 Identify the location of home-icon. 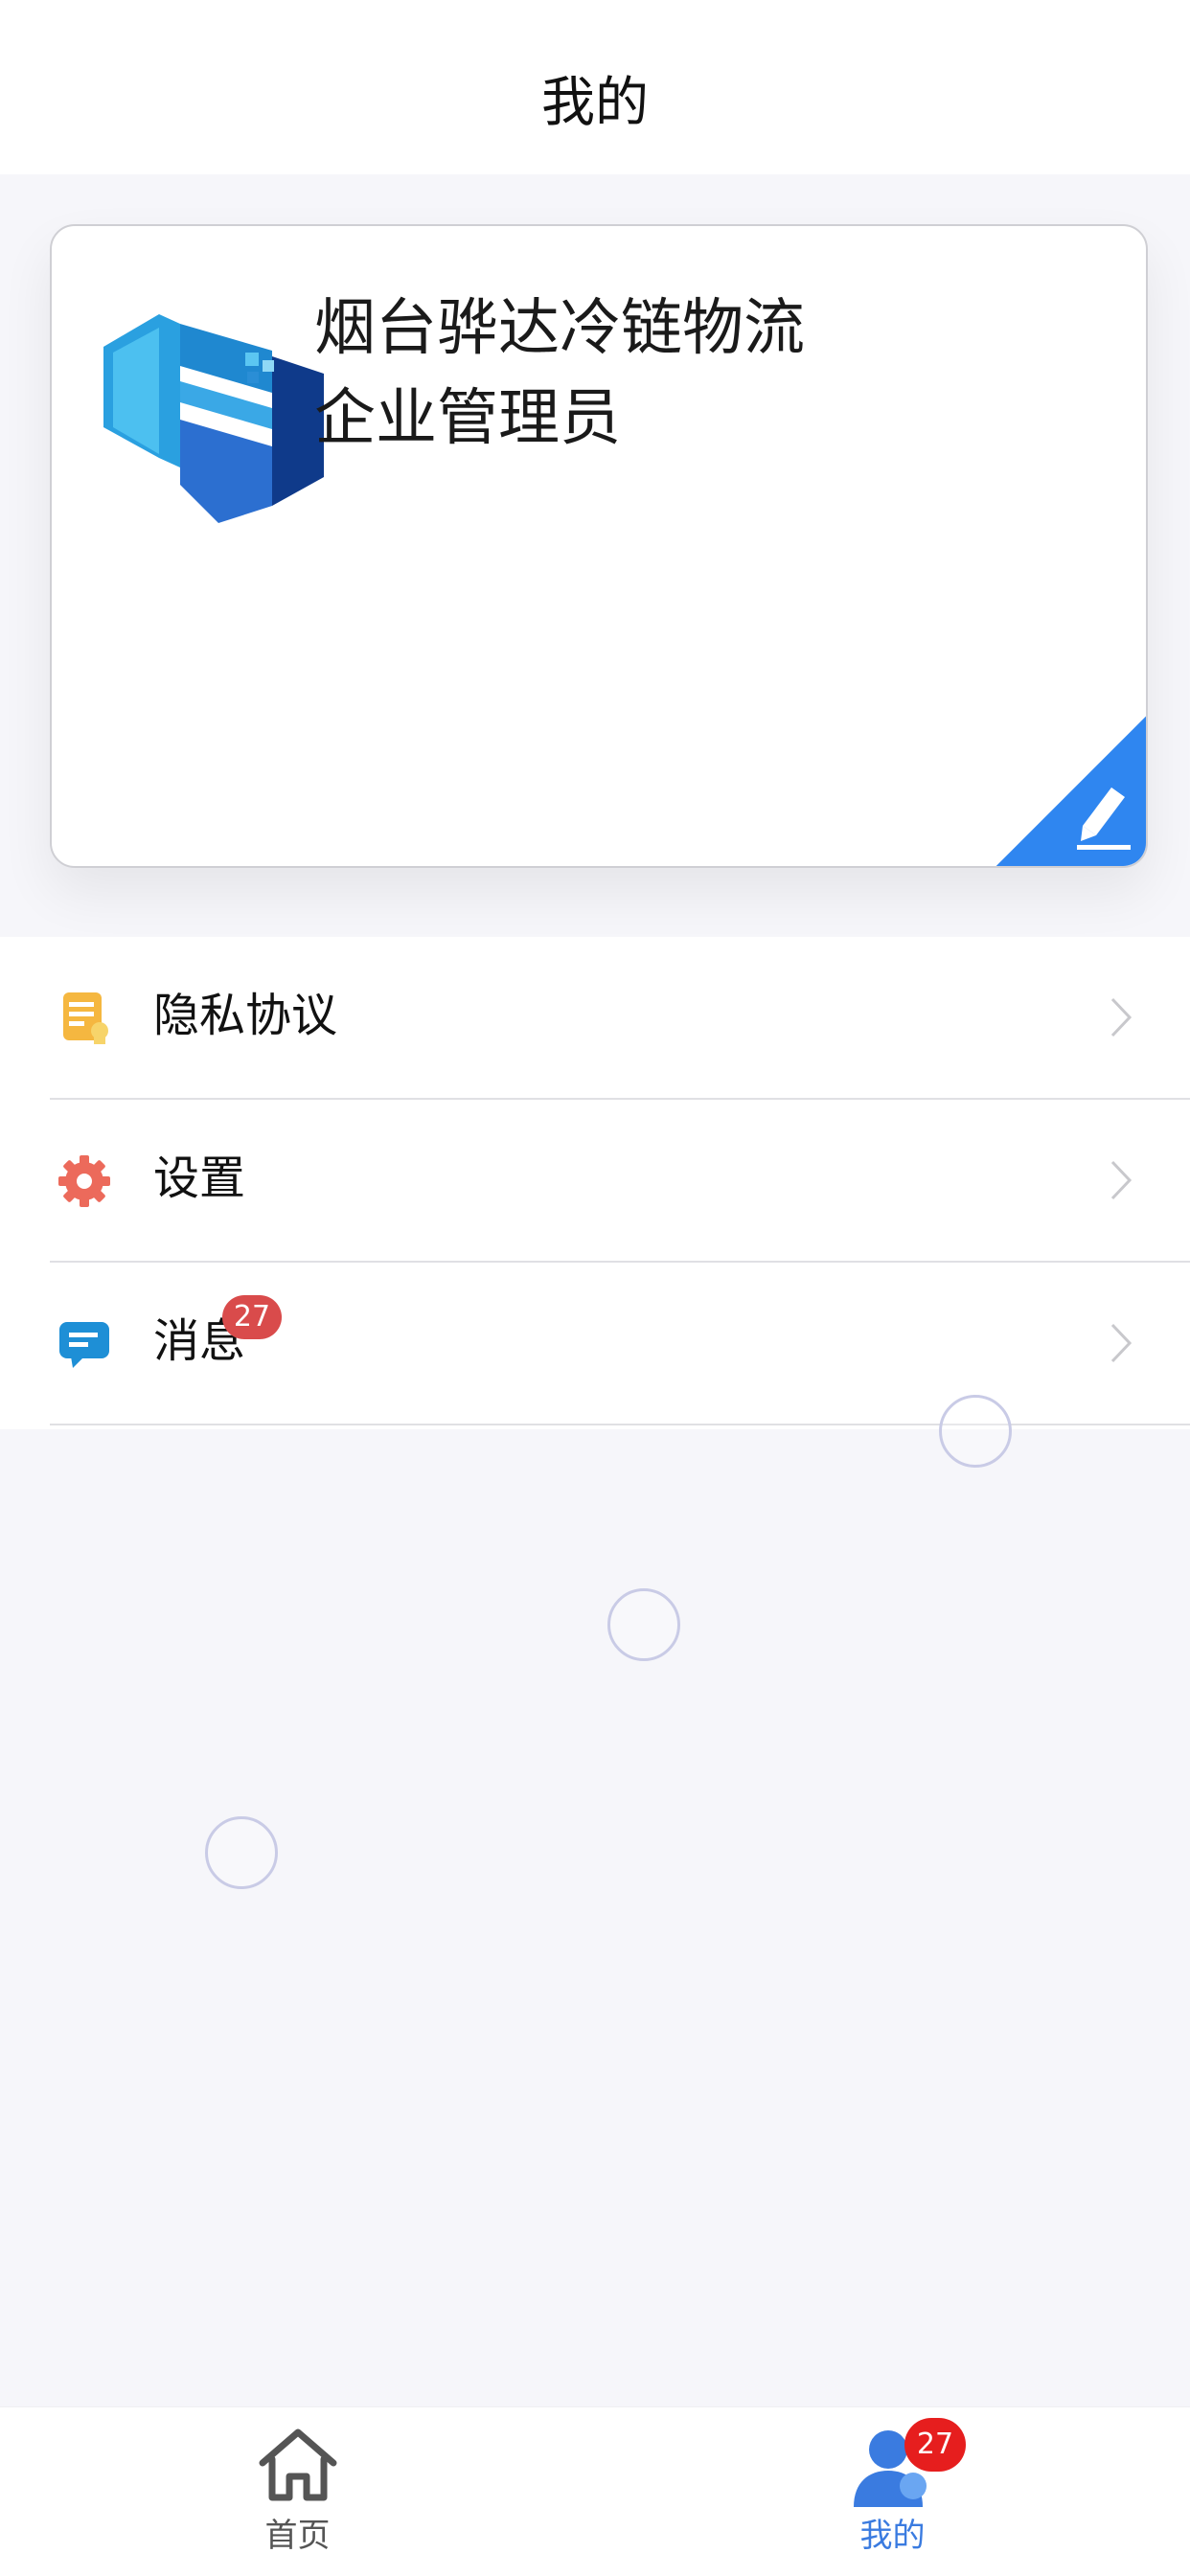
(298, 2467).